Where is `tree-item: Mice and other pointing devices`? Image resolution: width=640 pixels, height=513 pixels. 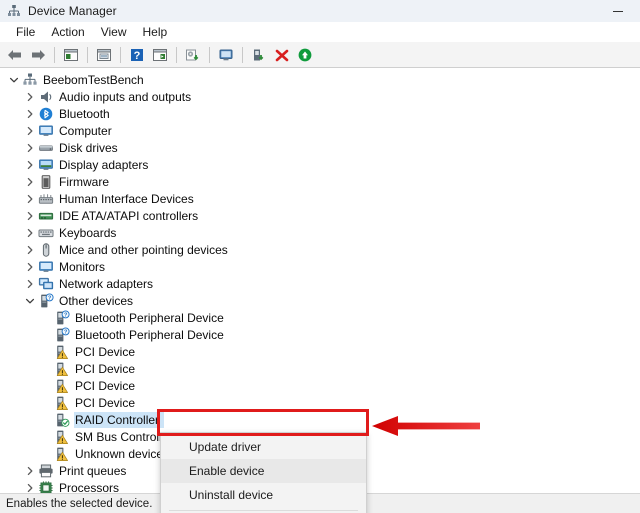
tree-item: Mice and other pointing devices is located at coordinates (320, 249).